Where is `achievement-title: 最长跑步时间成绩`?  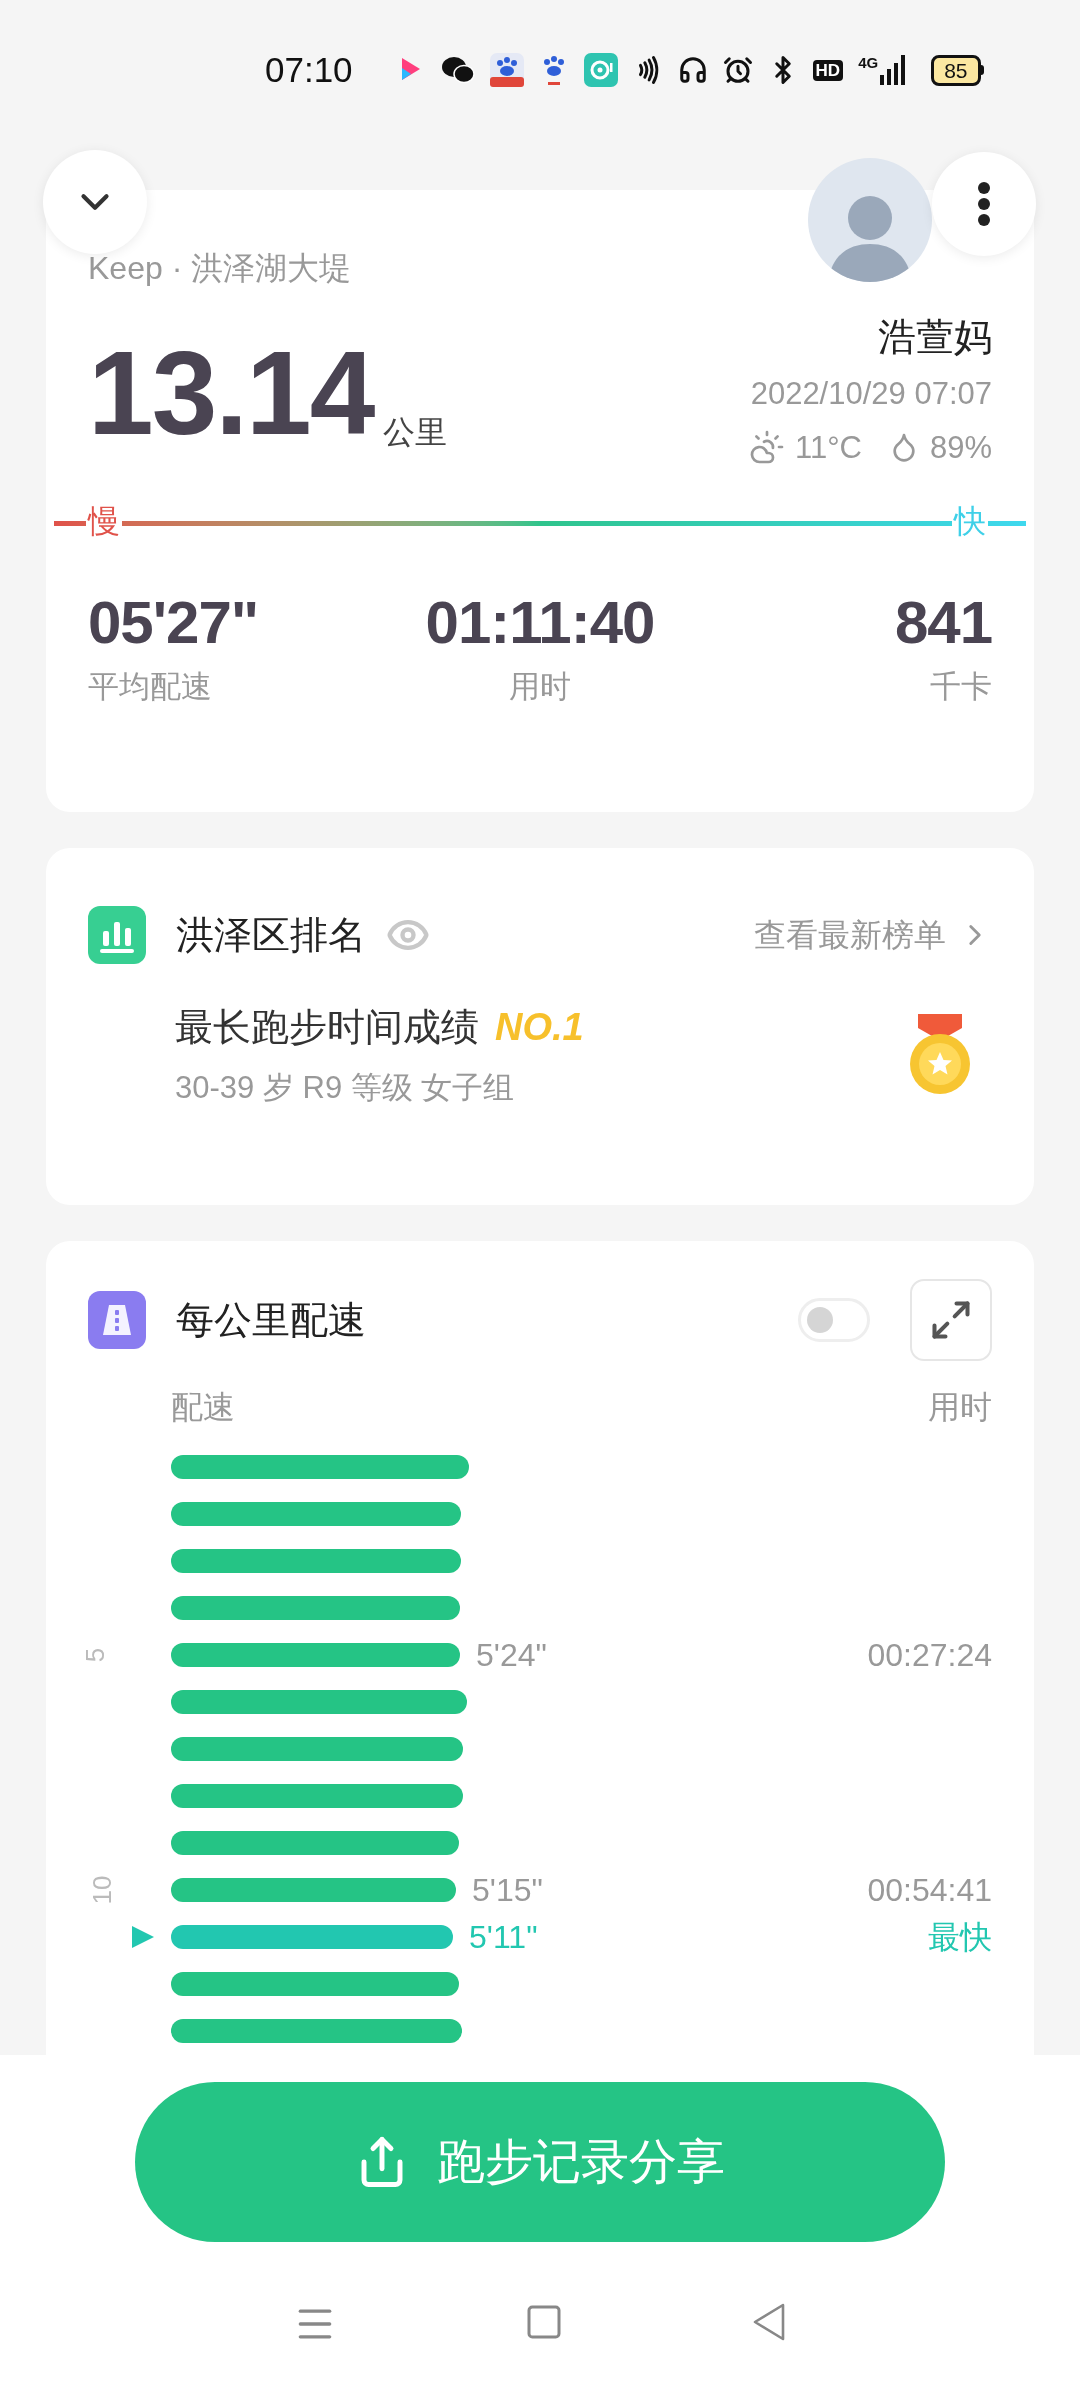 achievement-title: 最长跑步时间成绩 is located at coordinates (327, 1027).